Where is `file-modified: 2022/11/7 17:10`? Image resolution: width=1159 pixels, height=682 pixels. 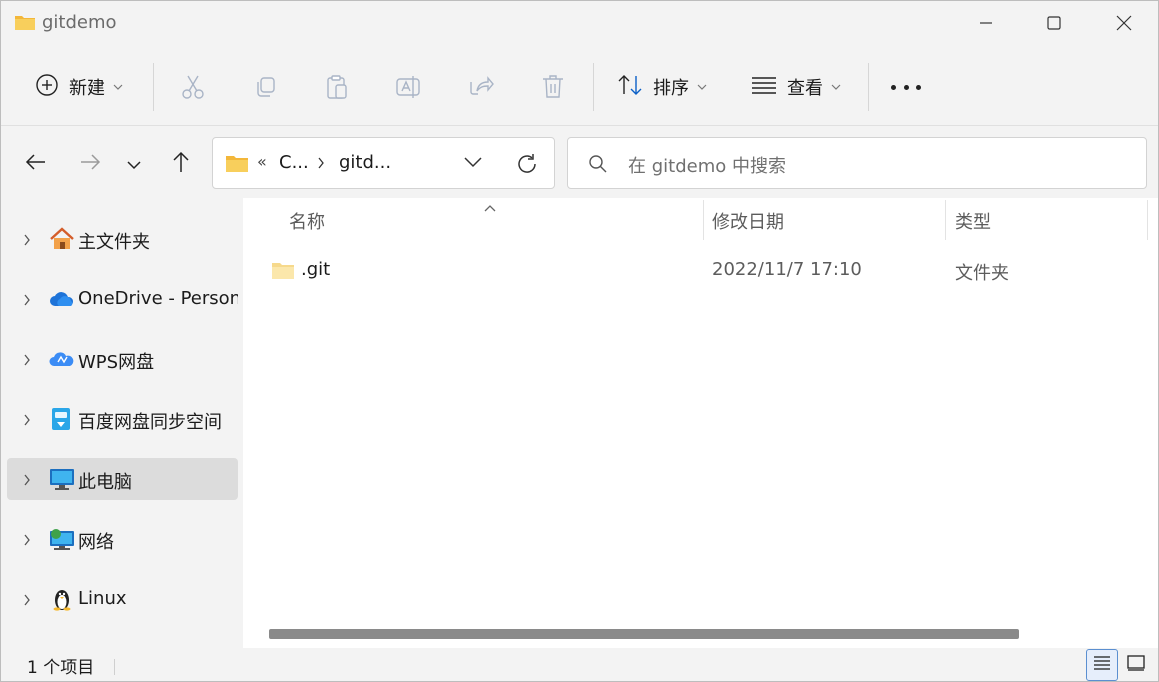
file-modified: 2022/11/7 17:10 is located at coordinates (787, 269).